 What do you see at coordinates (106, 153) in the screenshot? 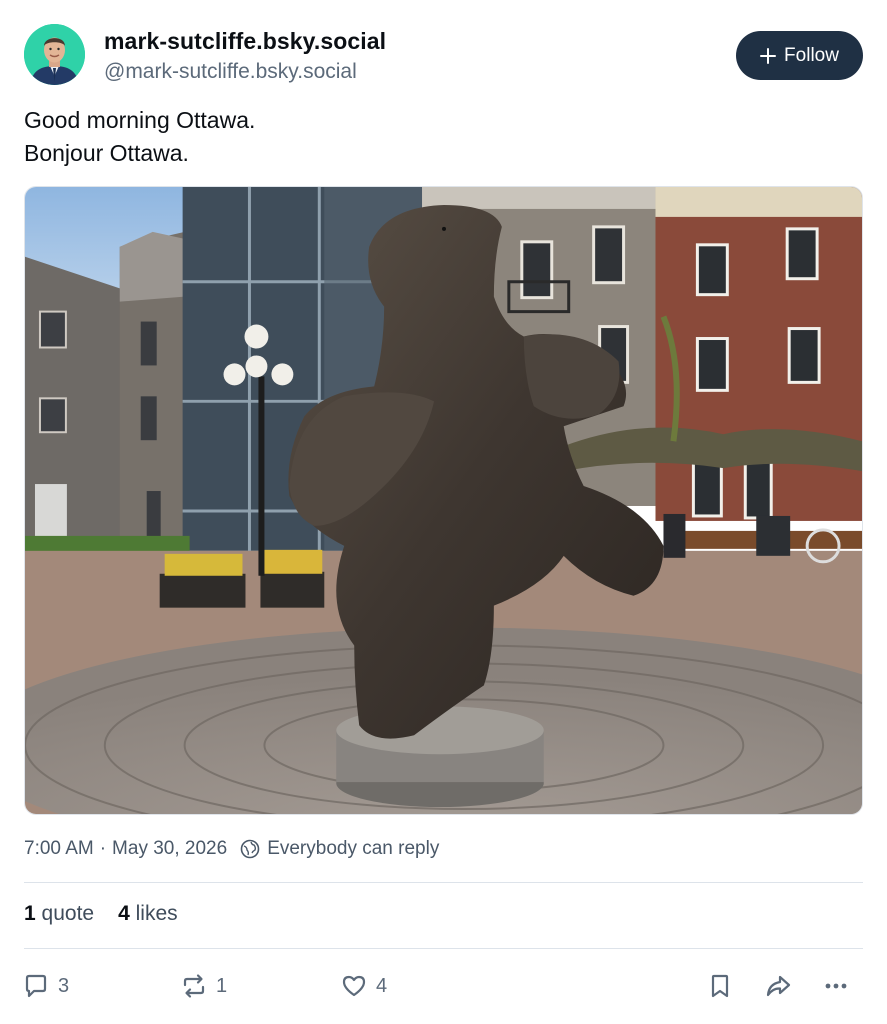
I see `post-text-line: Bonjour Ottawa.` at bounding box center [106, 153].